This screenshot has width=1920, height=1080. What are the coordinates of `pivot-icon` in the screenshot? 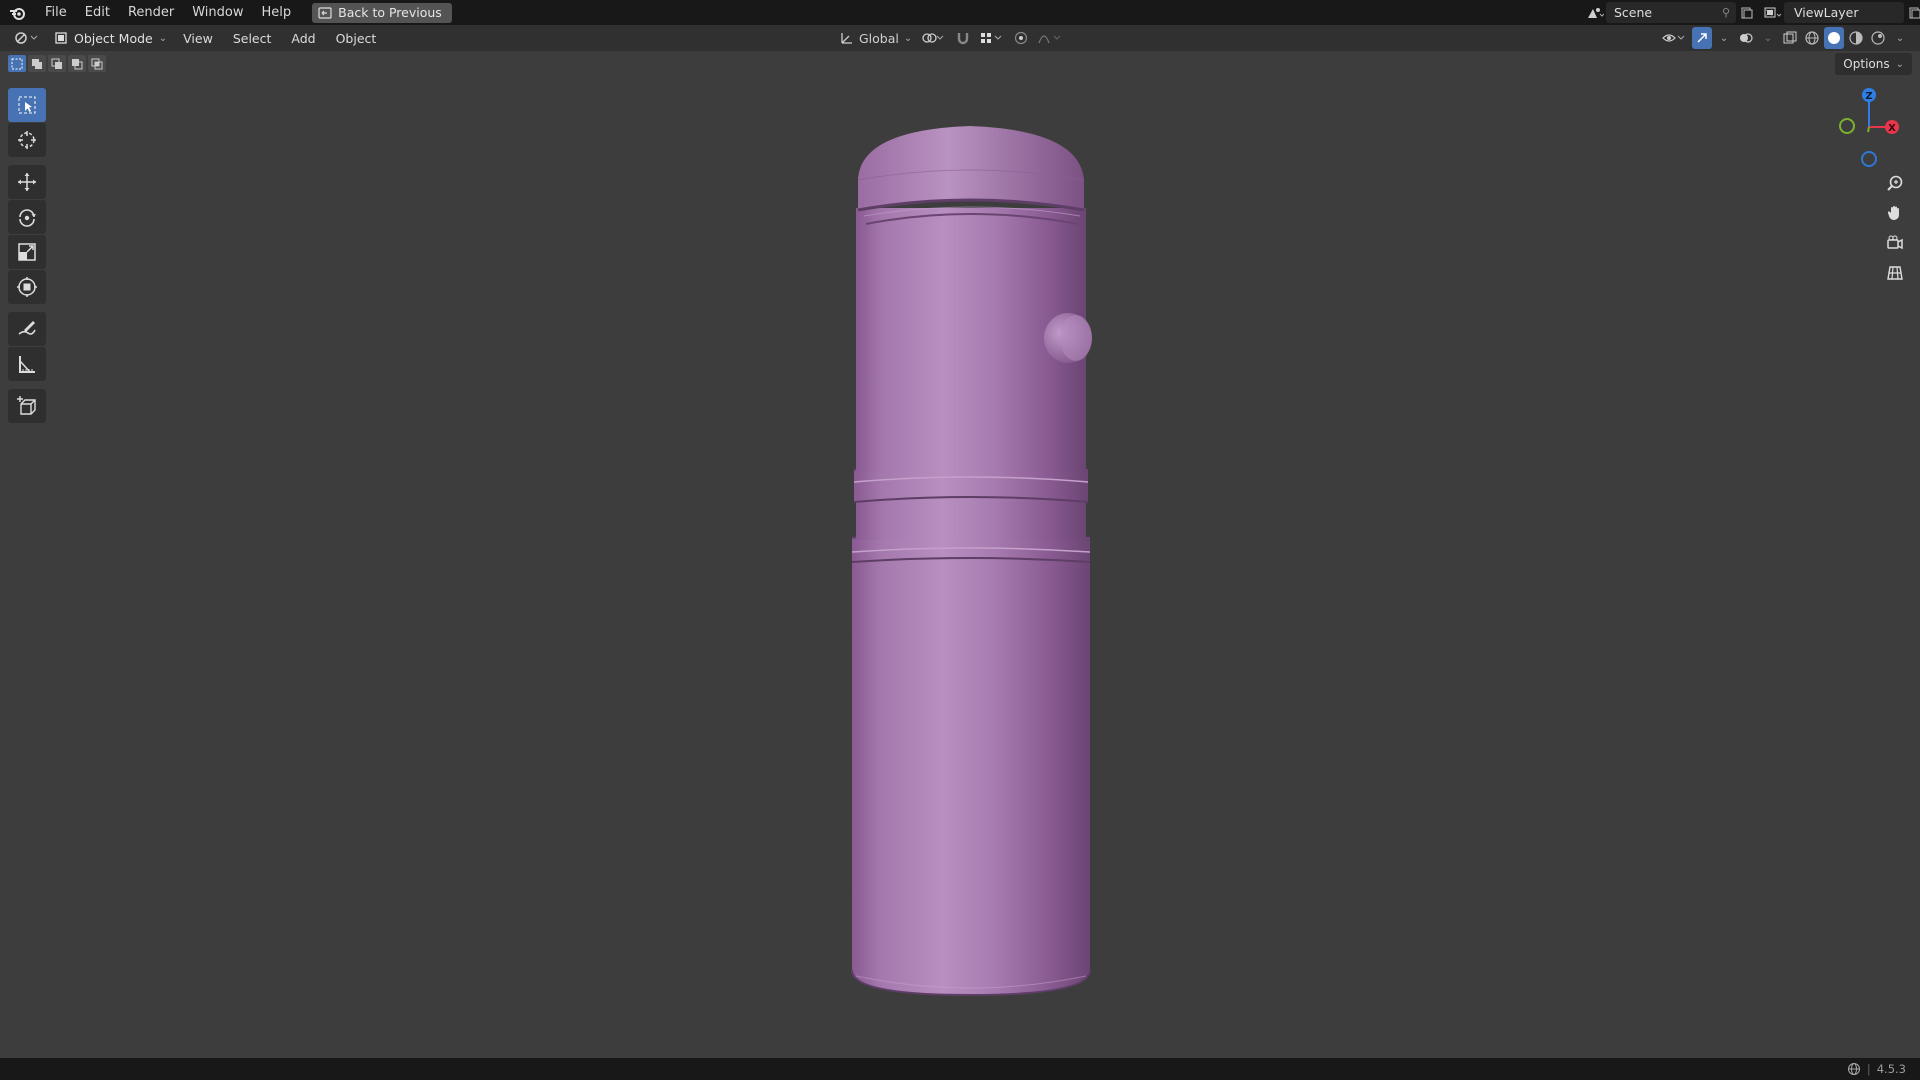 It's located at (933, 38).